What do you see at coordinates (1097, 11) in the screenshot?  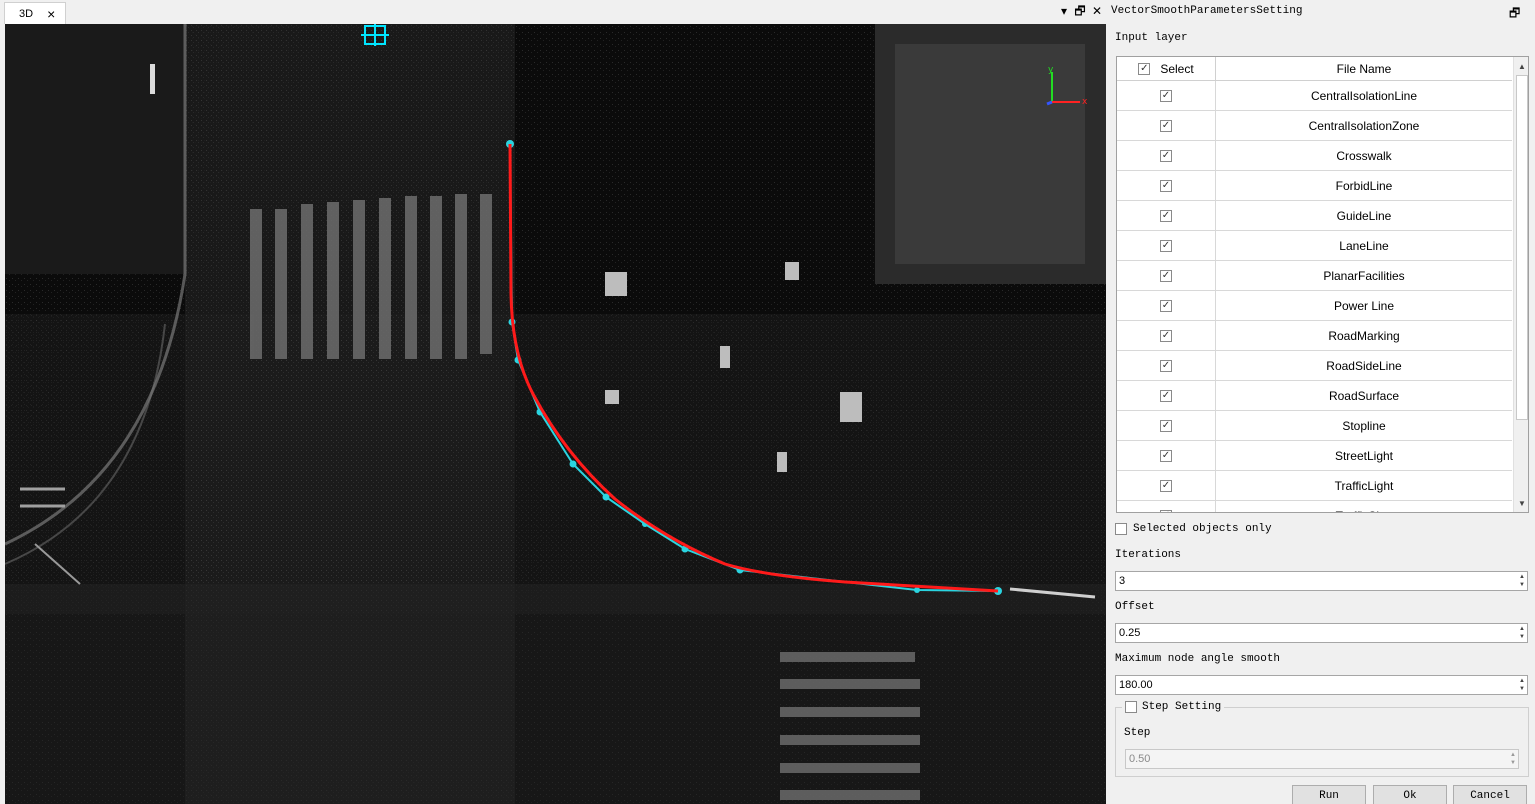 I see `view-close-icon: ✕` at bounding box center [1097, 11].